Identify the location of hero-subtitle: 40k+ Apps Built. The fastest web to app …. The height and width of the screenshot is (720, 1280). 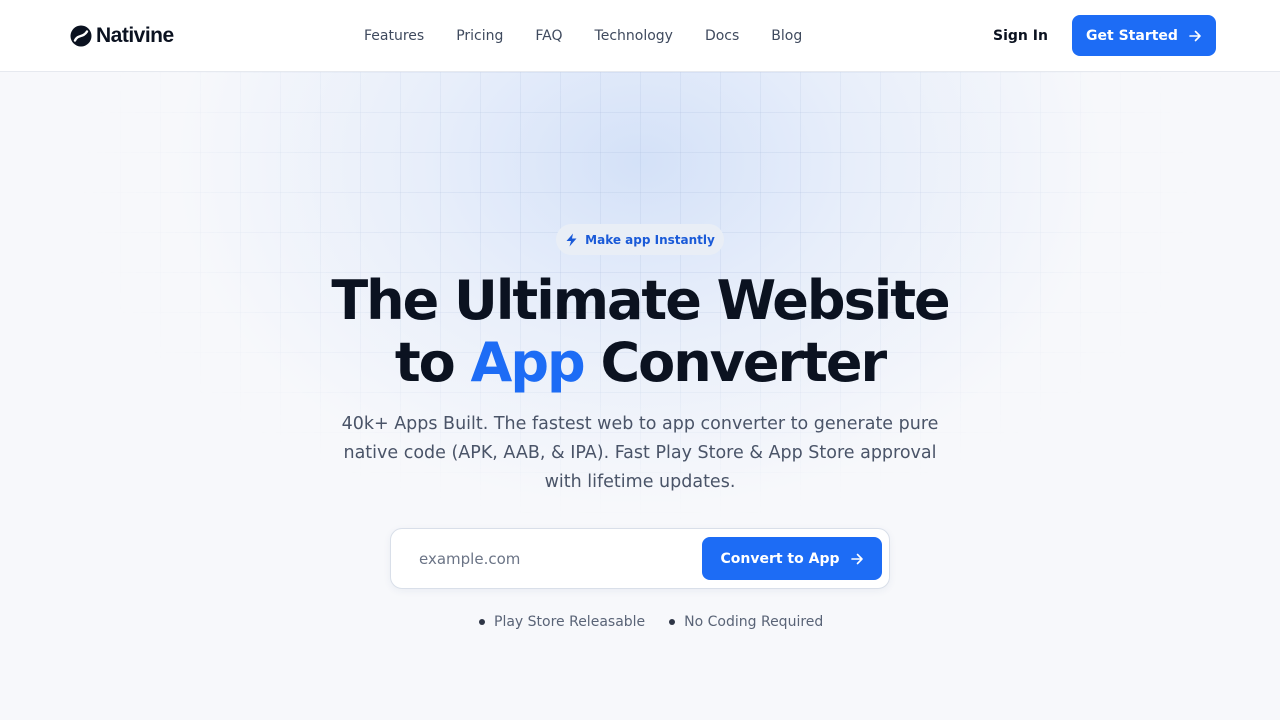
(640, 453).